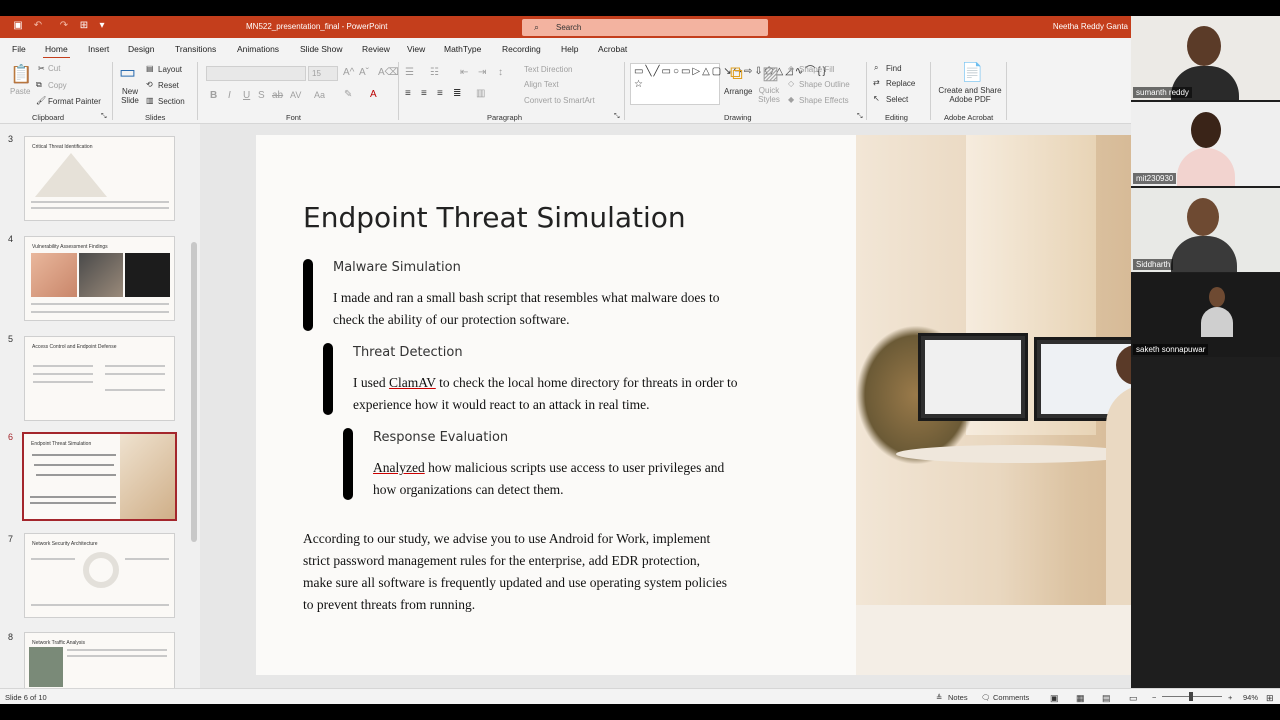 The height and width of the screenshot is (720, 1280). Describe the element at coordinates (84, 26) in the screenshot. I see `present-icon: ⊞` at that location.